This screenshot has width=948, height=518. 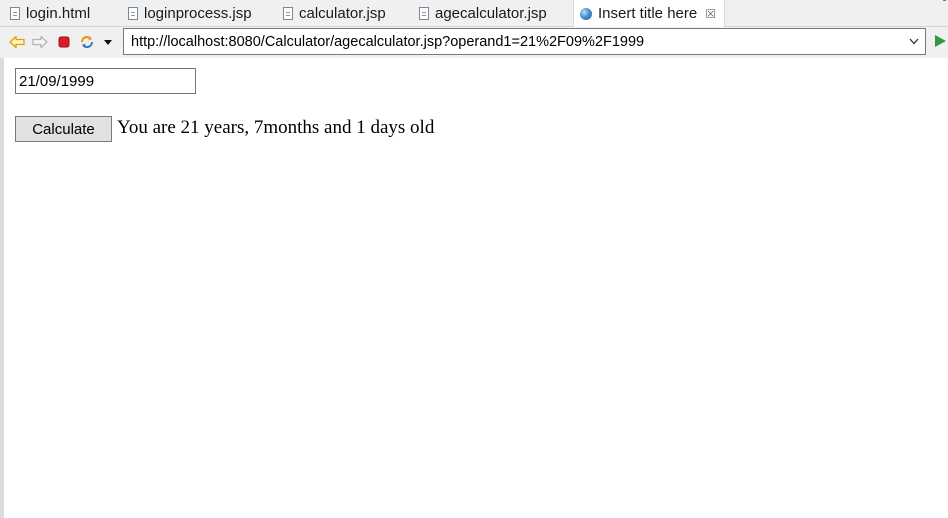 I want to click on tab-label: agecalculator.jsp, so click(x=491, y=13).